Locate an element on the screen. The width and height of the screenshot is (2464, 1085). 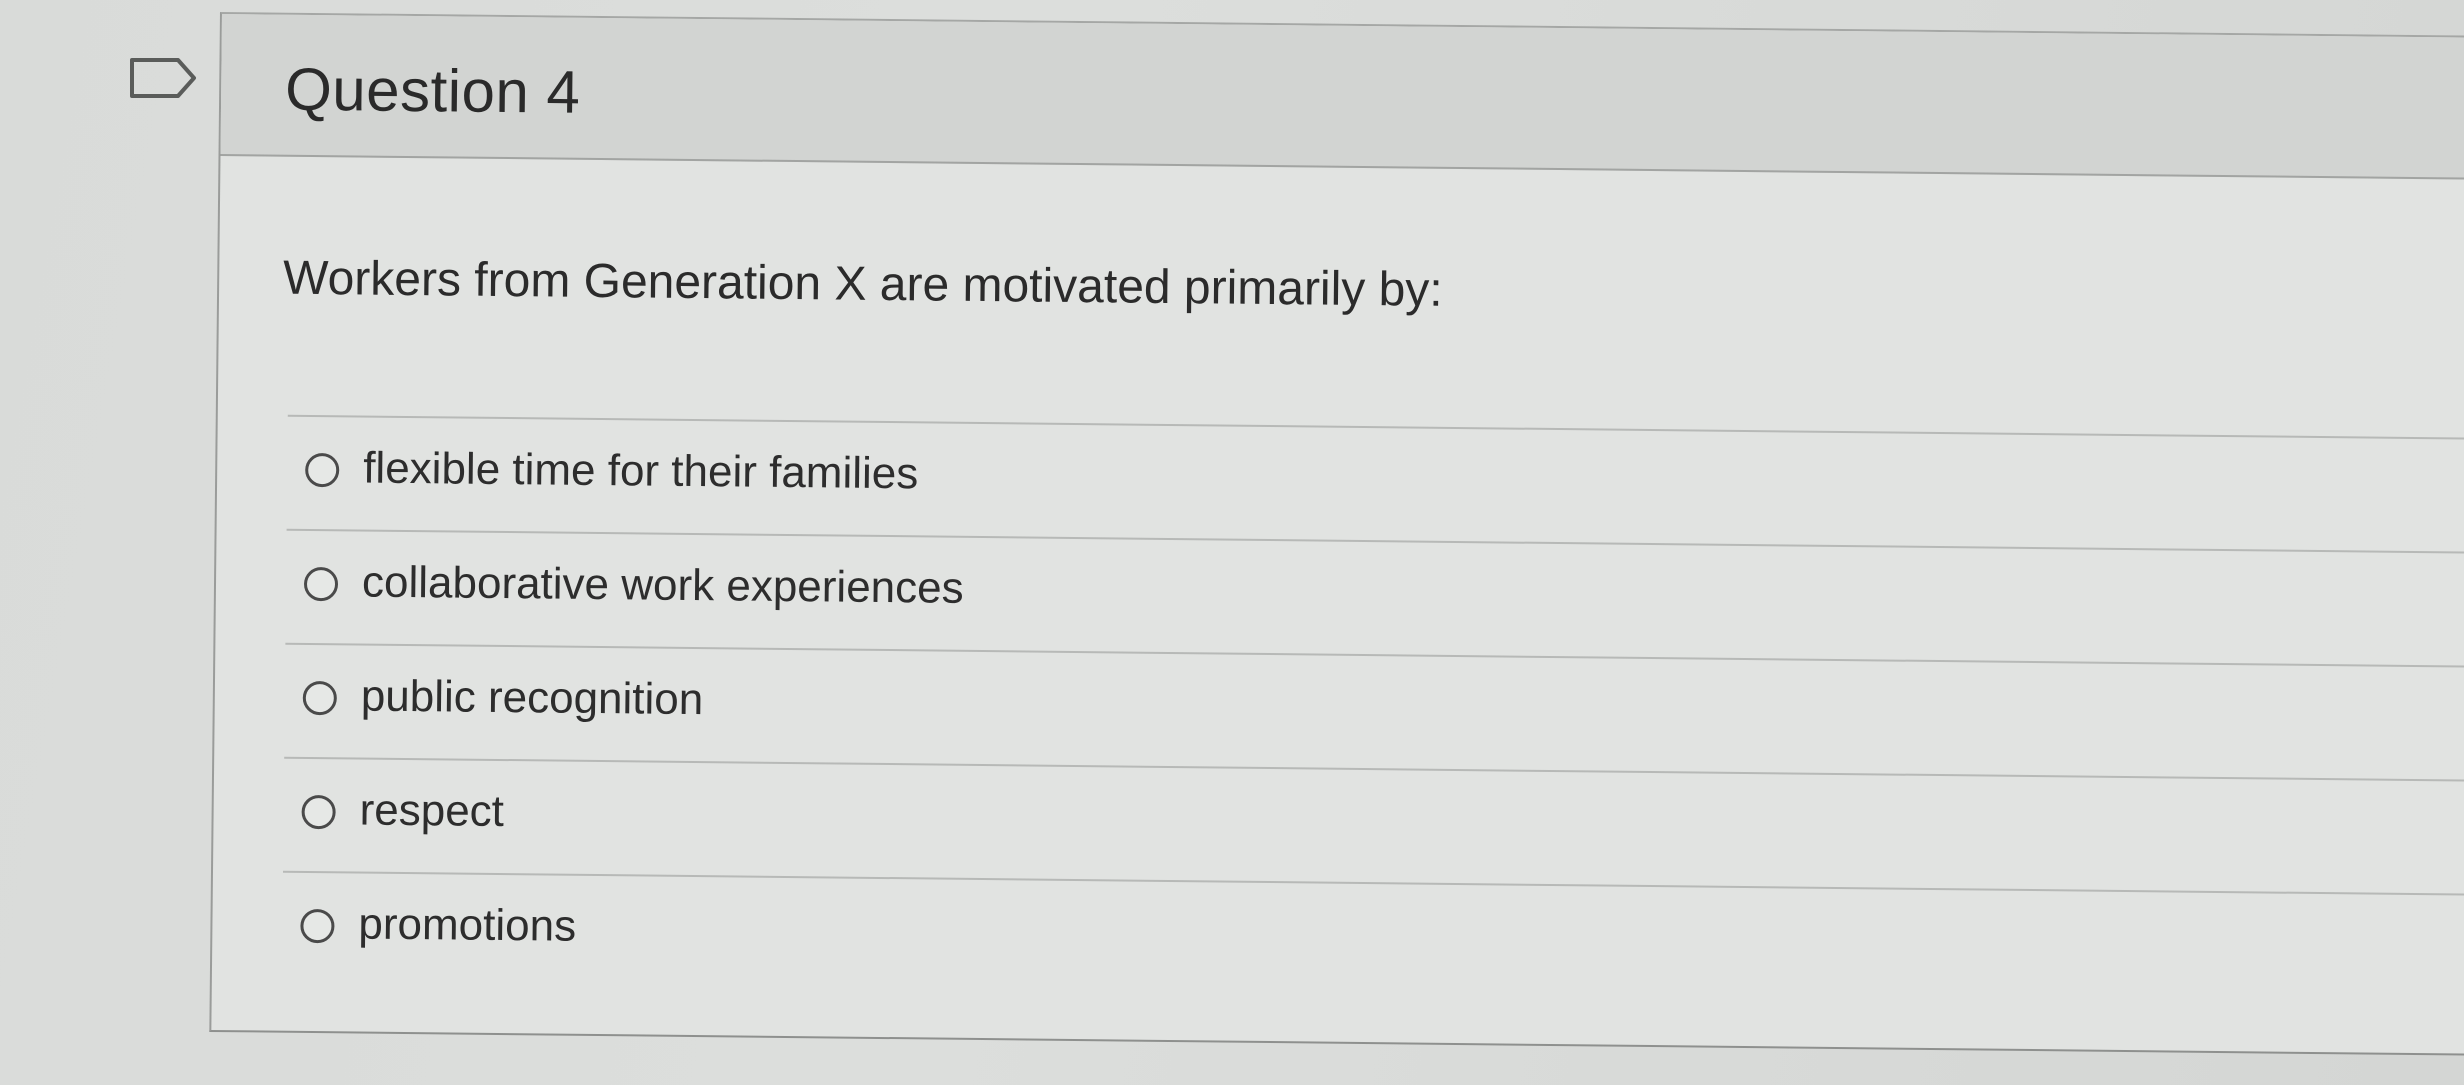
flag-question-icon is located at coordinates (163, 78).